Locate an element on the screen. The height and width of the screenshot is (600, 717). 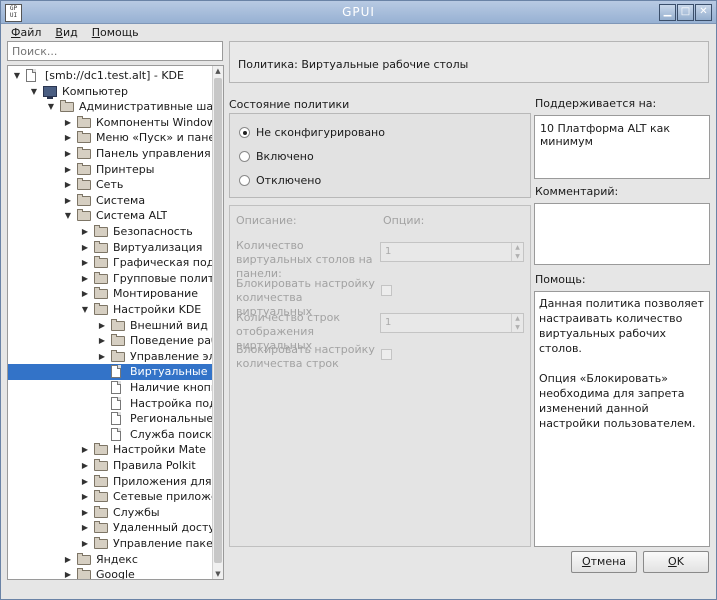
tree-item: ▶ Система is located at coordinates (110, 201).